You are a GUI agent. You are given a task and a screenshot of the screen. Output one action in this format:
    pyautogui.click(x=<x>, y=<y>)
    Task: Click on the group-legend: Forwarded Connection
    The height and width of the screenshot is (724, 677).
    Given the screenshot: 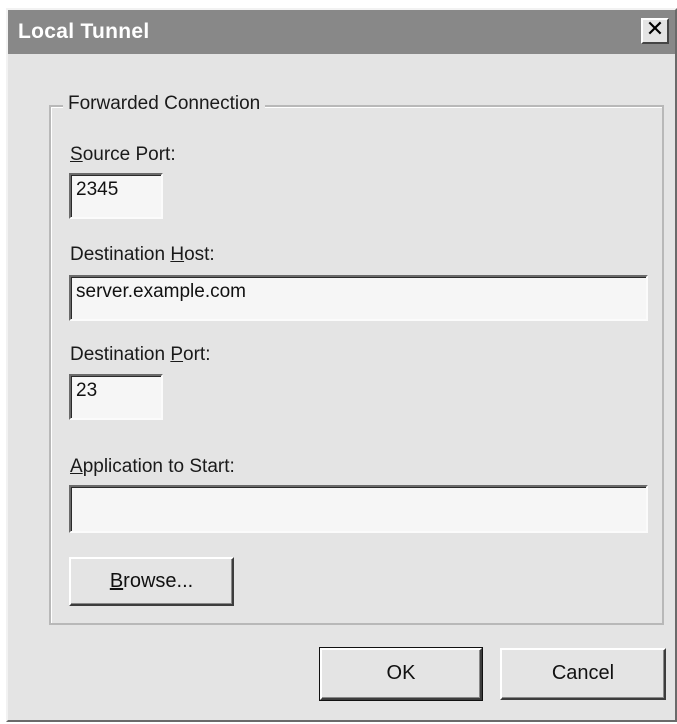 What is the action you would take?
    pyautogui.click(x=164, y=104)
    